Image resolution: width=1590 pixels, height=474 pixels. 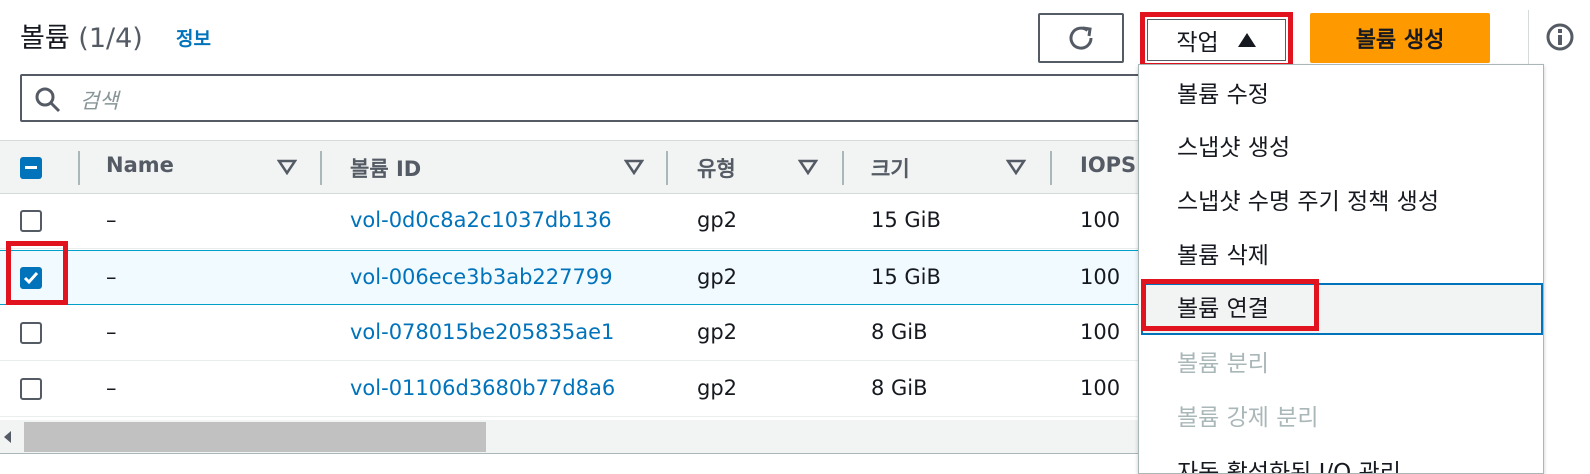 What do you see at coordinates (1223, 306) in the screenshot?
I see `menu-item-attach-volume: 볼륨 연결` at bounding box center [1223, 306].